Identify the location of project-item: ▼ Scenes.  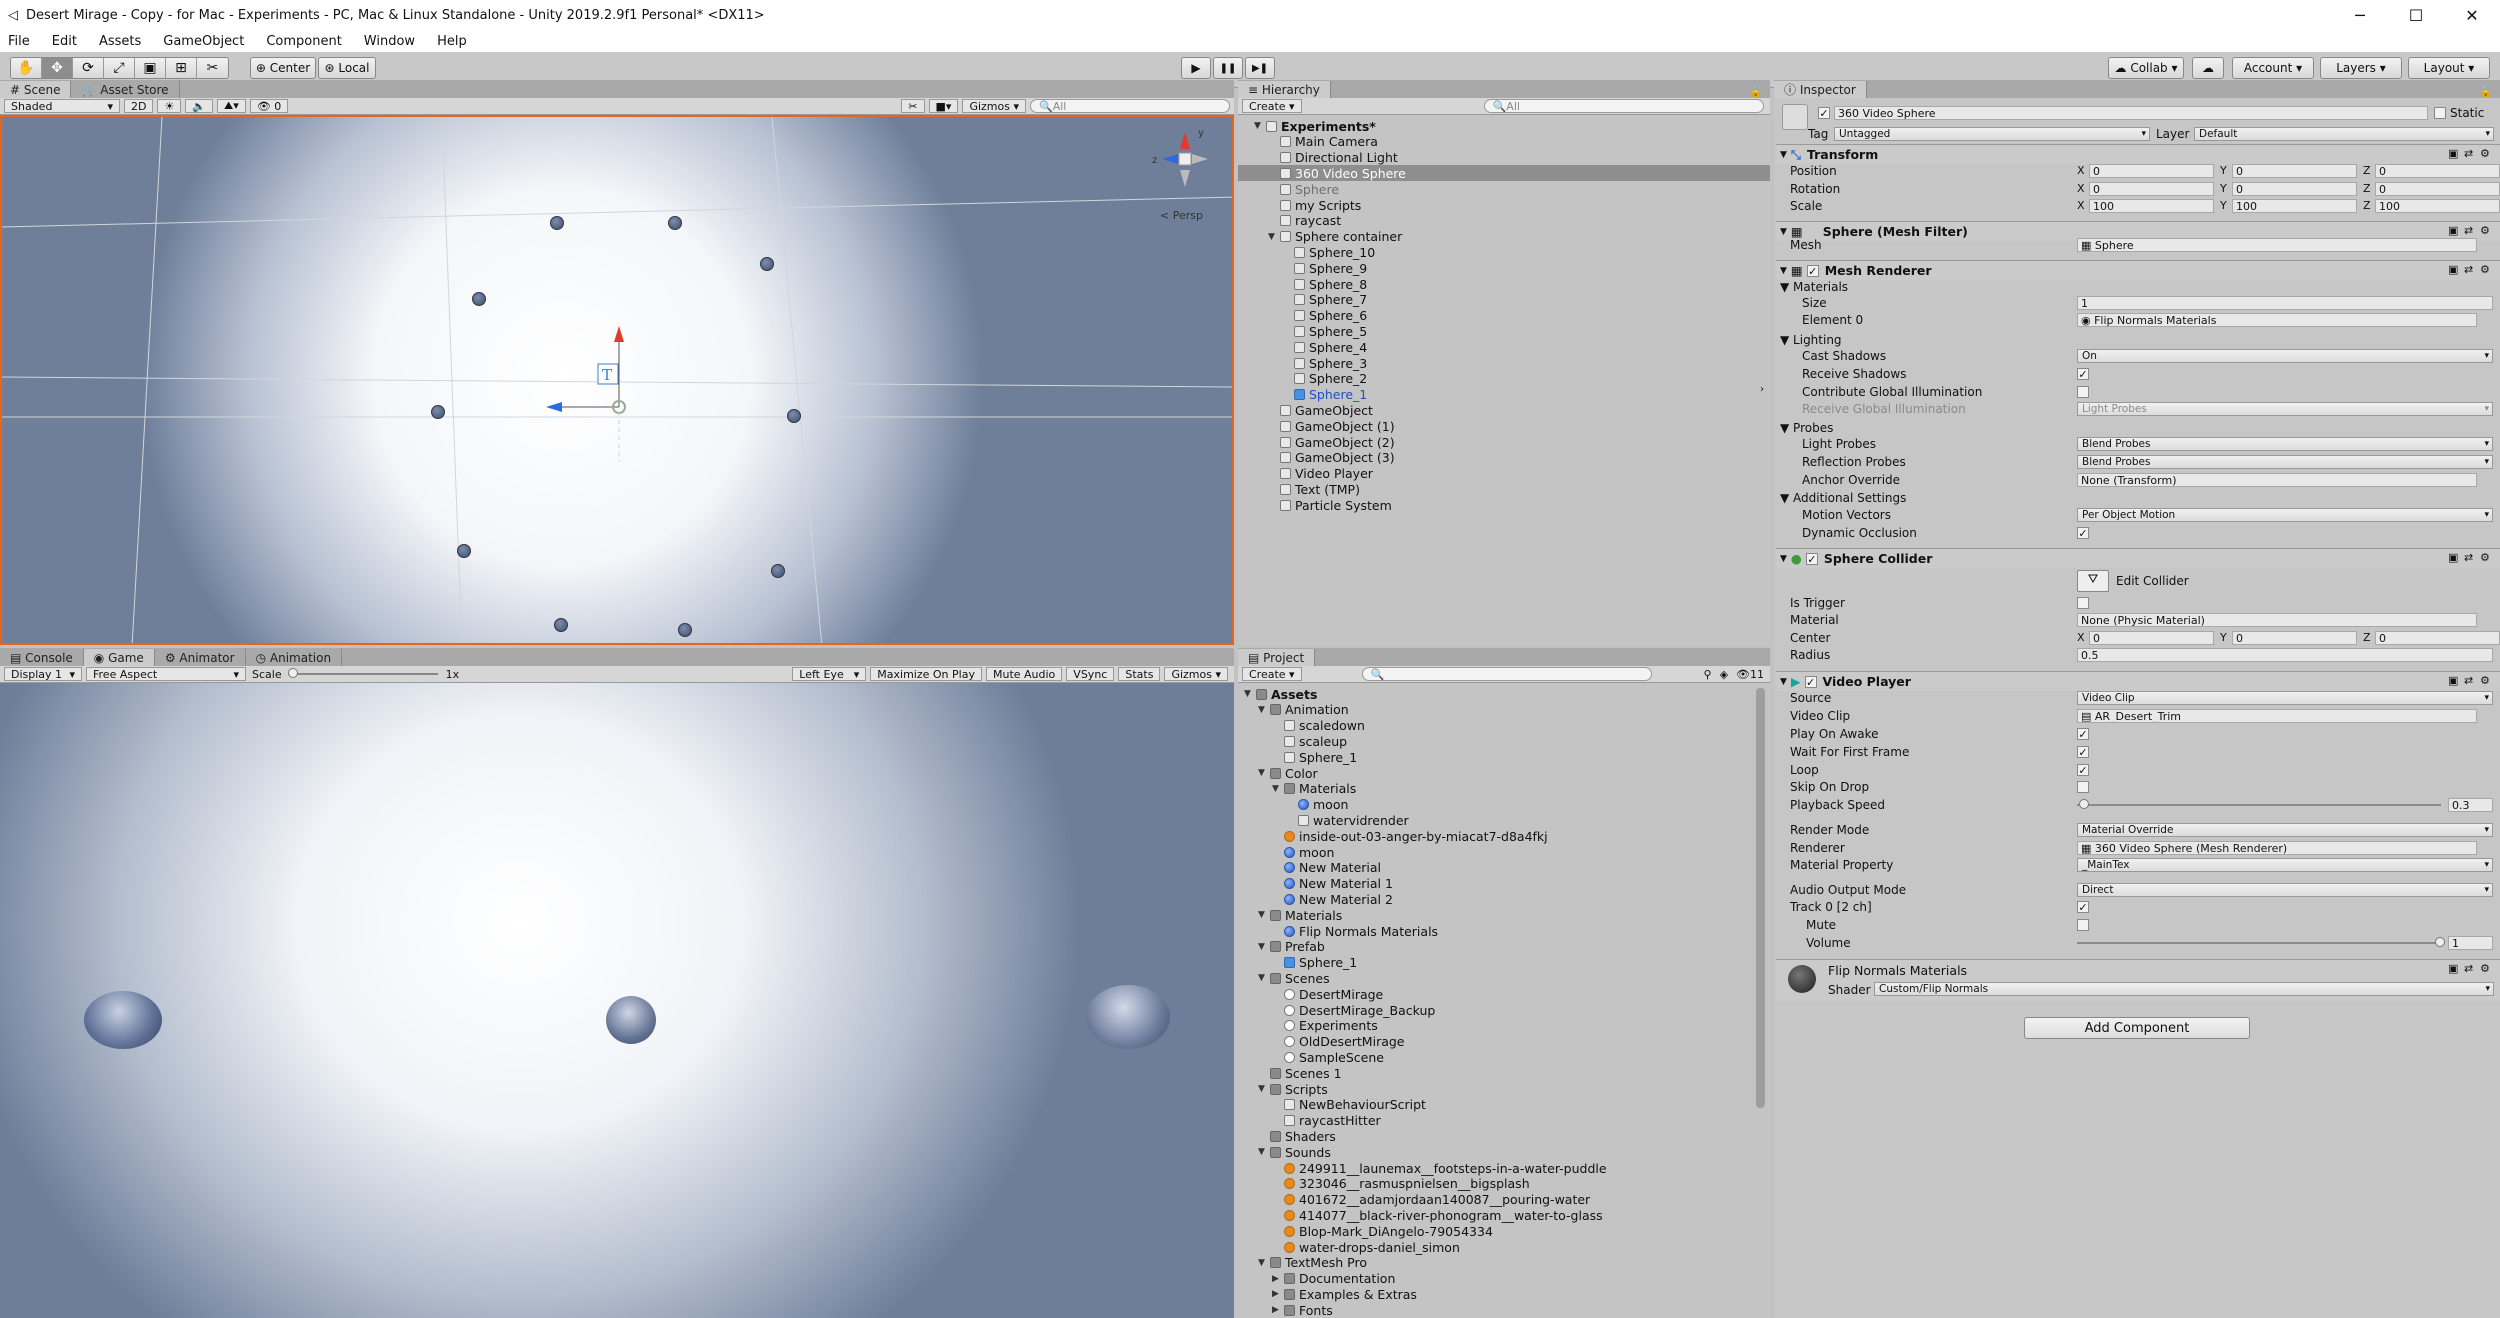
(1504, 978).